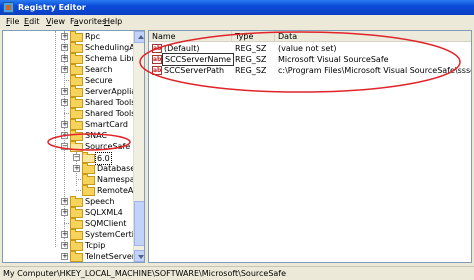 The width and height of the screenshot is (474, 280). Describe the element at coordinates (307, 48) in the screenshot. I see `value-data: (value not set)` at that location.